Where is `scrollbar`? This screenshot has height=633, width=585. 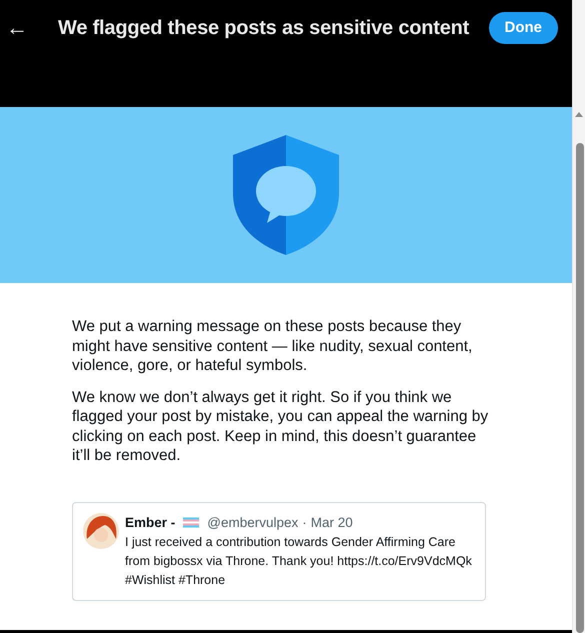 scrollbar is located at coordinates (578, 316).